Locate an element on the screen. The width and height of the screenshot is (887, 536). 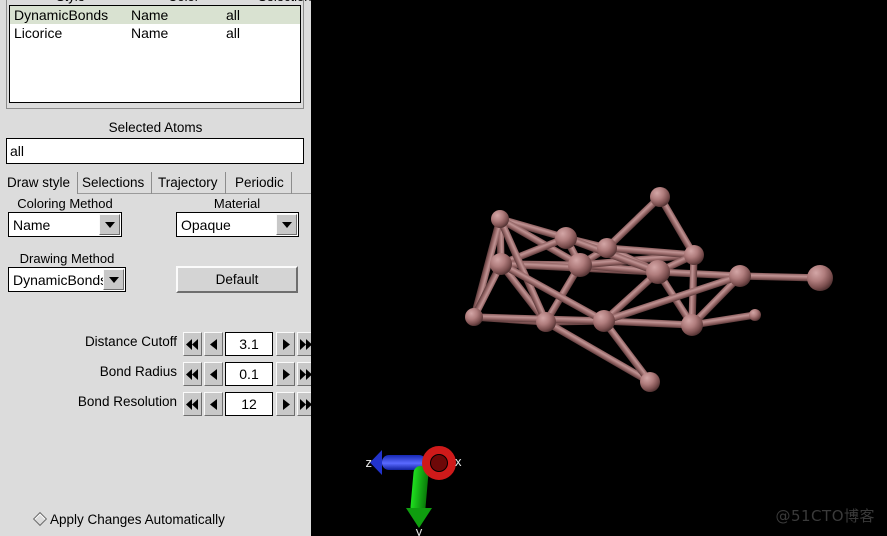
drawing-method-dropdown: DynamicBonds is located at coordinates (67, 279).